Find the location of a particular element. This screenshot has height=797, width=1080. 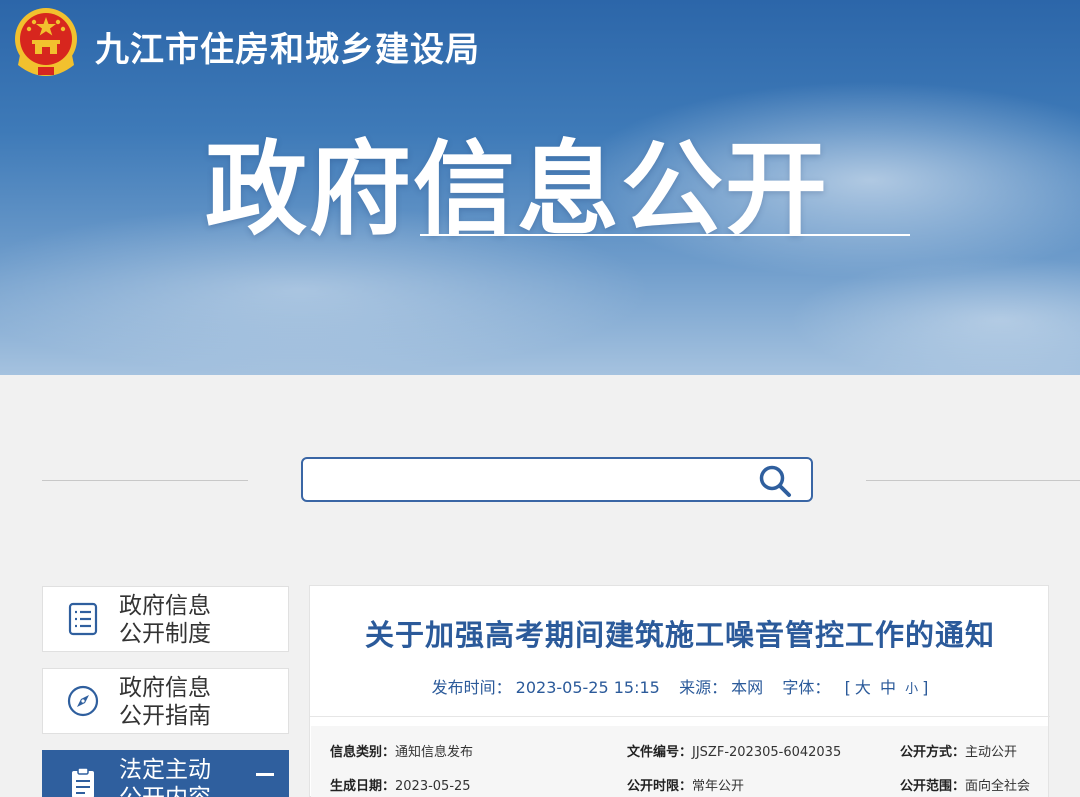

clipboard-icon is located at coordinates (83, 782).